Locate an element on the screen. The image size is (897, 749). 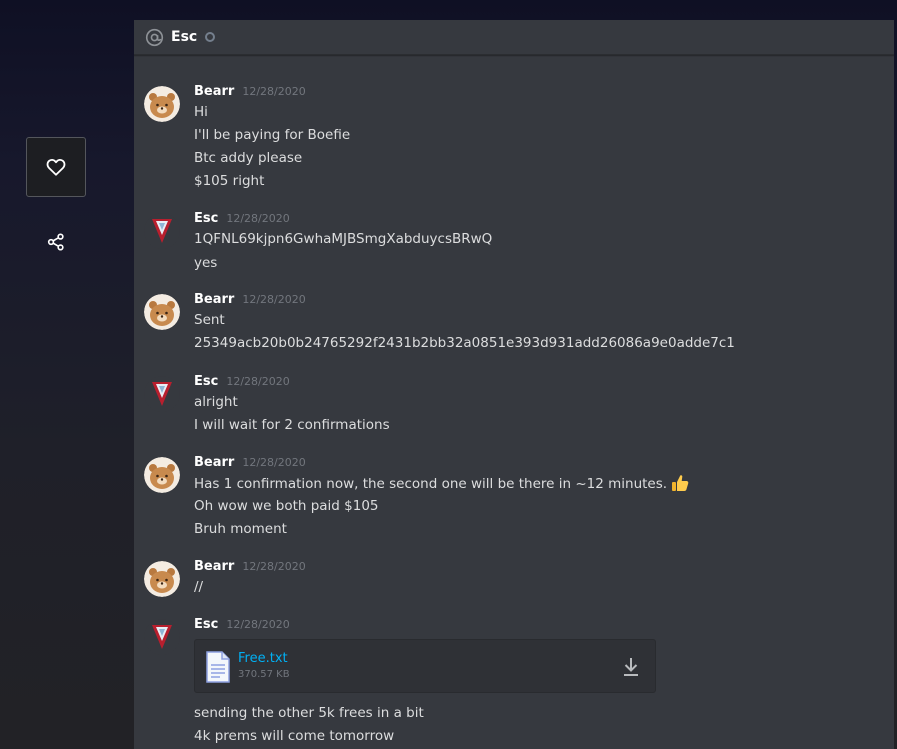
download-icon is located at coordinates (631, 667).